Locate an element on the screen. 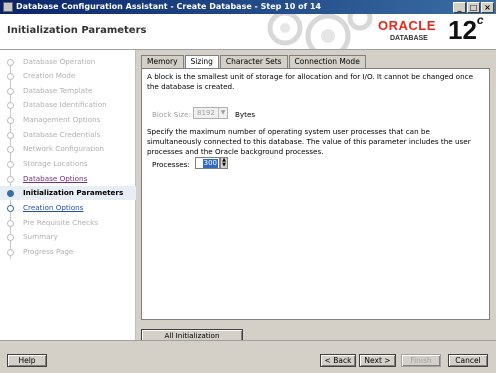 Image resolution: width=496 pixels, height=373 pixels. database-label: DATABASE is located at coordinates (409, 38).